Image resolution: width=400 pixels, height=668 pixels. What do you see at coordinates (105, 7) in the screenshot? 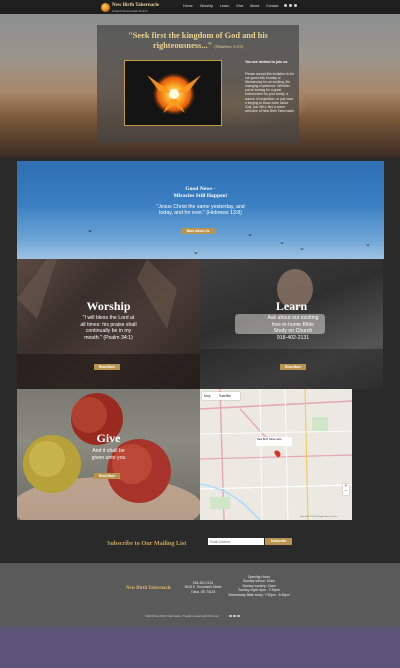
I see `church-logo-icon` at bounding box center [105, 7].